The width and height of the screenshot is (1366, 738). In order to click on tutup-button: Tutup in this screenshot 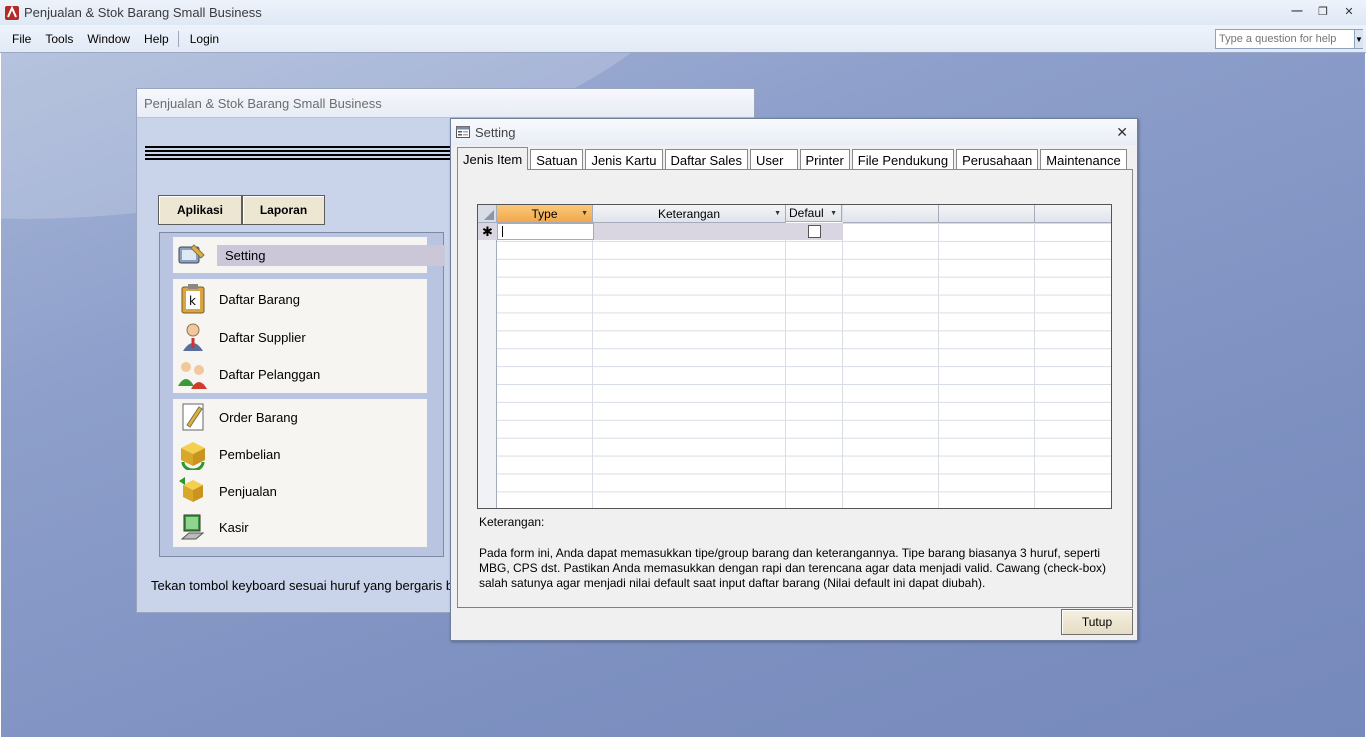, I will do `click(1097, 622)`.